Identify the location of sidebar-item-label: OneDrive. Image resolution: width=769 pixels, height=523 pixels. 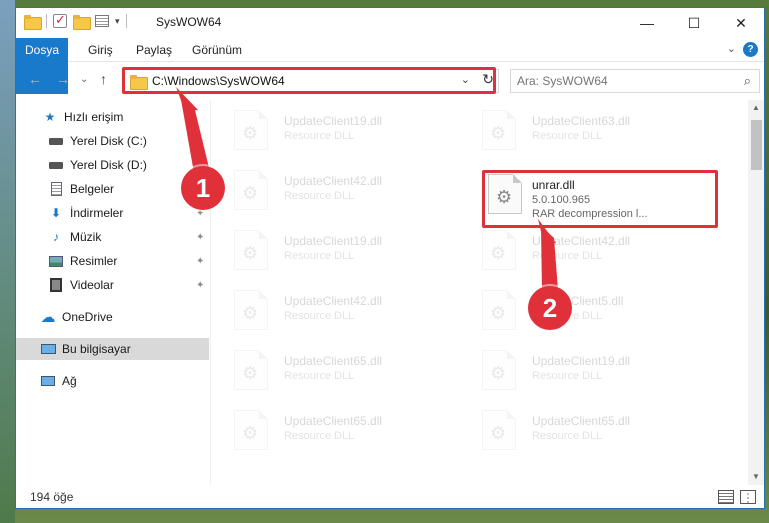
(87, 317).